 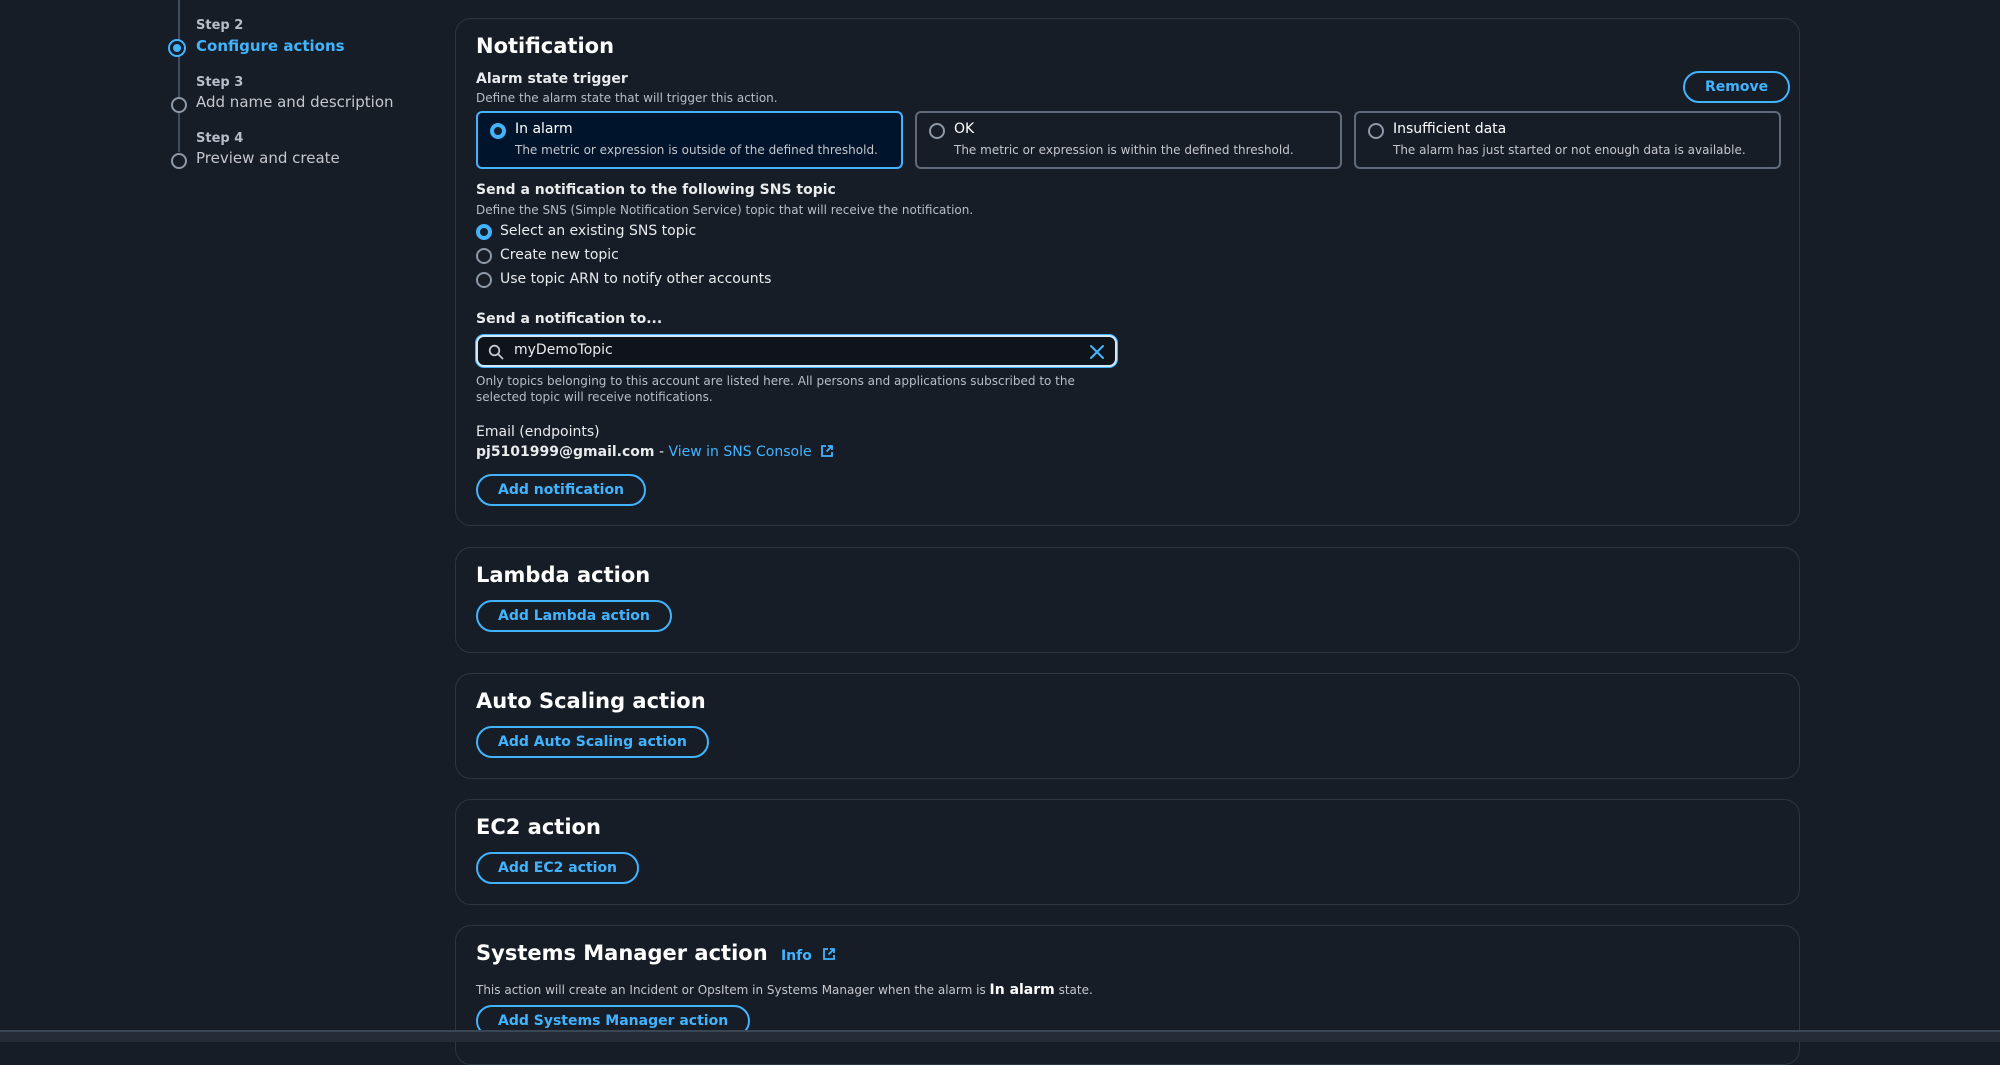 What do you see at coordinates (544, 129) in the screenshot?
I see `tile-title: In alarm` at bounding box center [544, 129].